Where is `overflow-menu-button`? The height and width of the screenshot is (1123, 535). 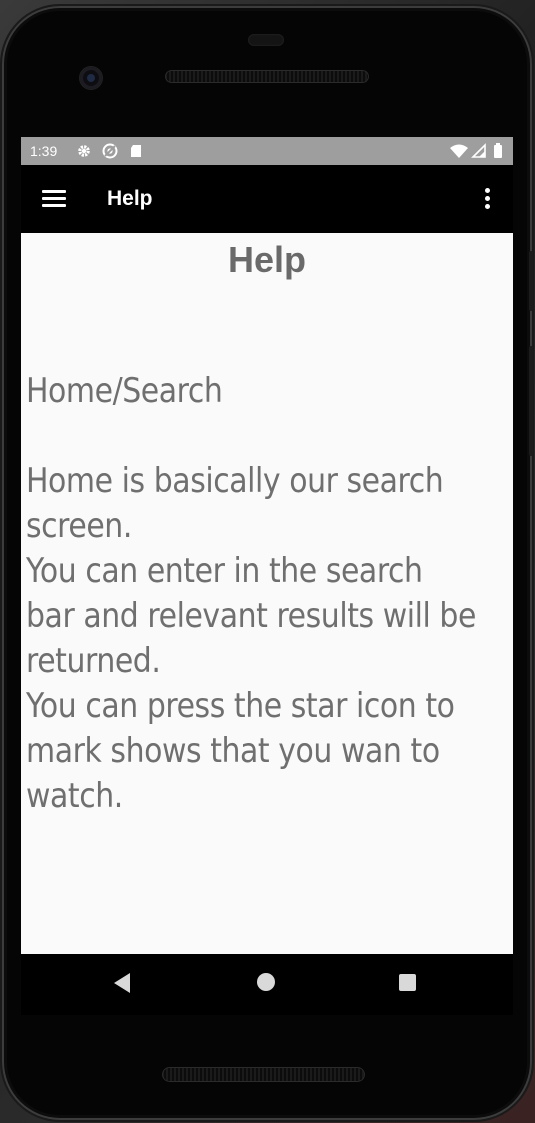 overflow-menu-button is located at coordinates (488, 199).